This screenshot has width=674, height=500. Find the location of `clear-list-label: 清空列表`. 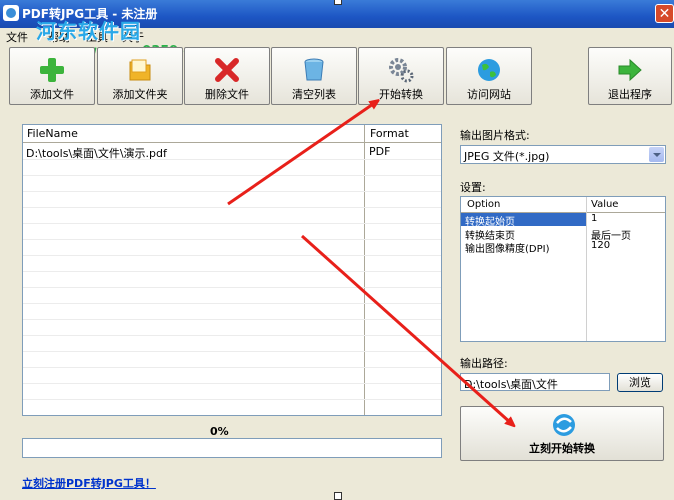

clear-list-label: 清空列表 is located at coordinates (314, 94).